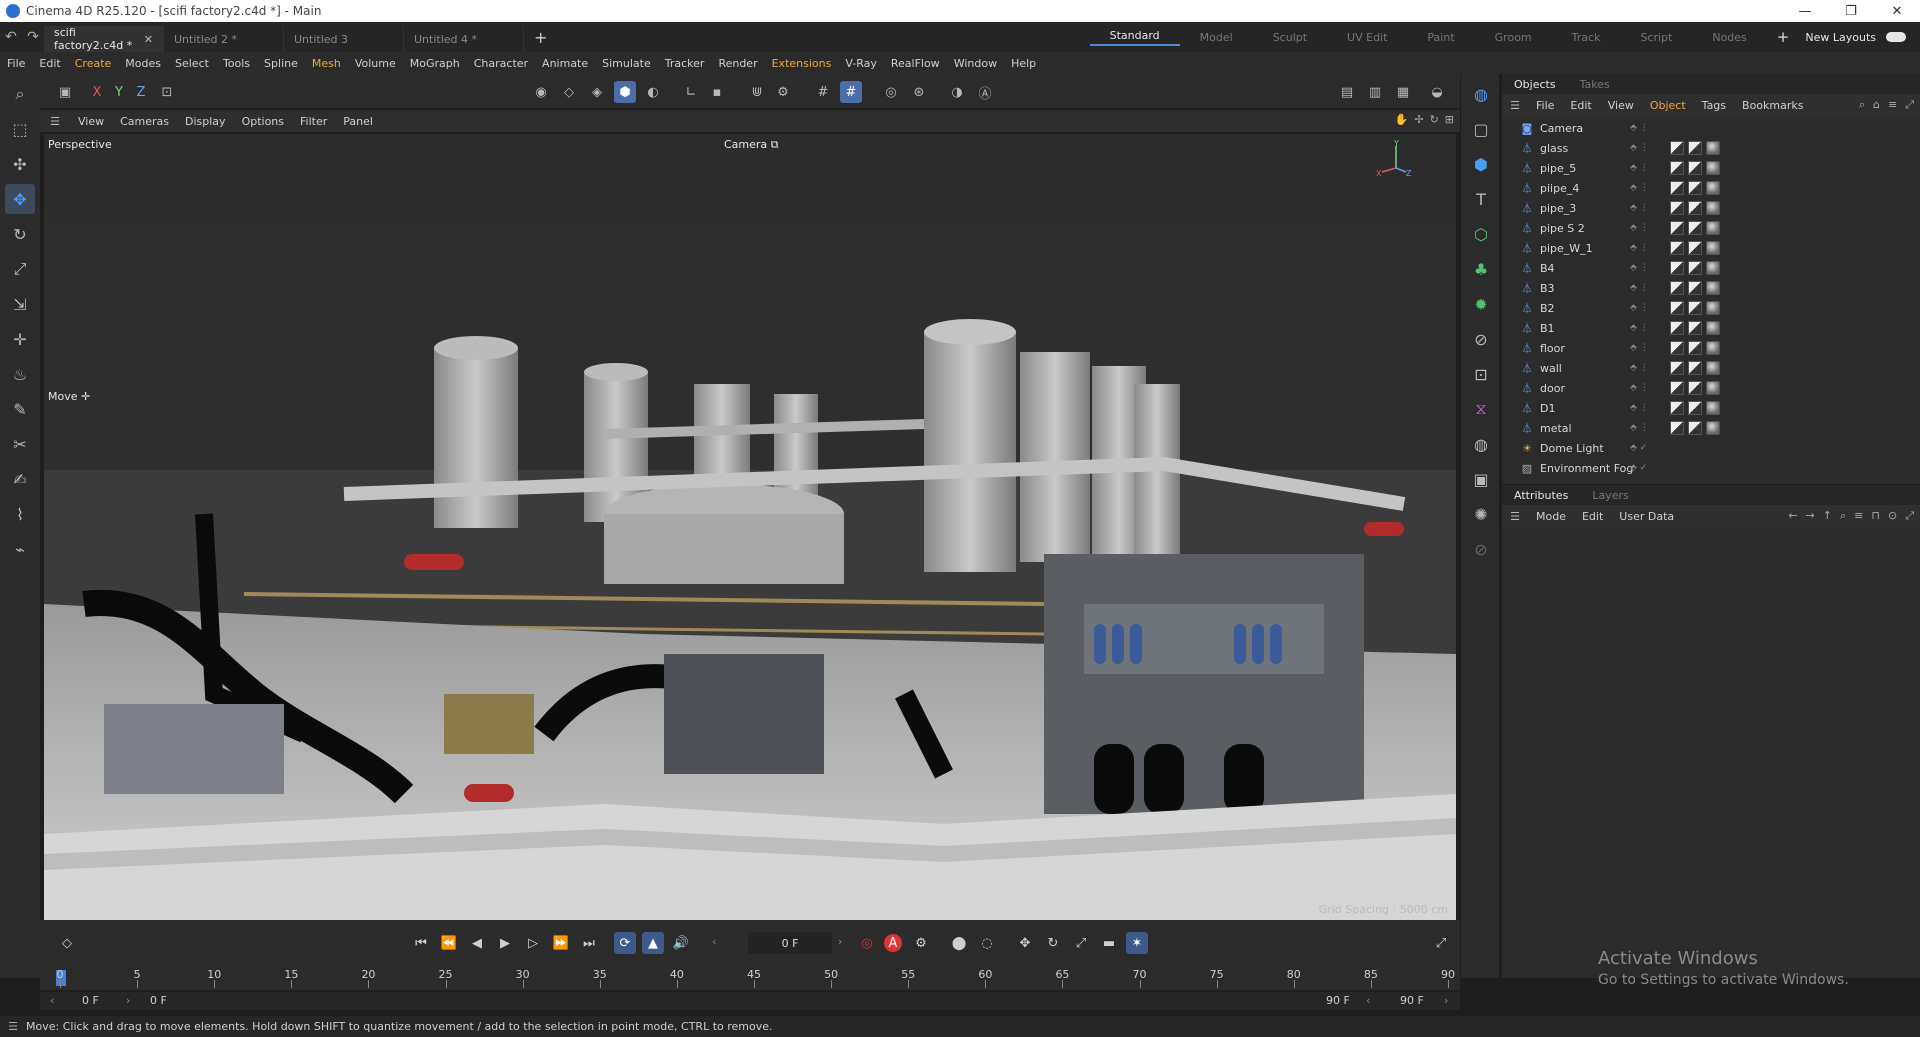 This screenshot has width=1920, height=1037. I want to click on scale-tool-icon: ⤢, so click(20, 269).